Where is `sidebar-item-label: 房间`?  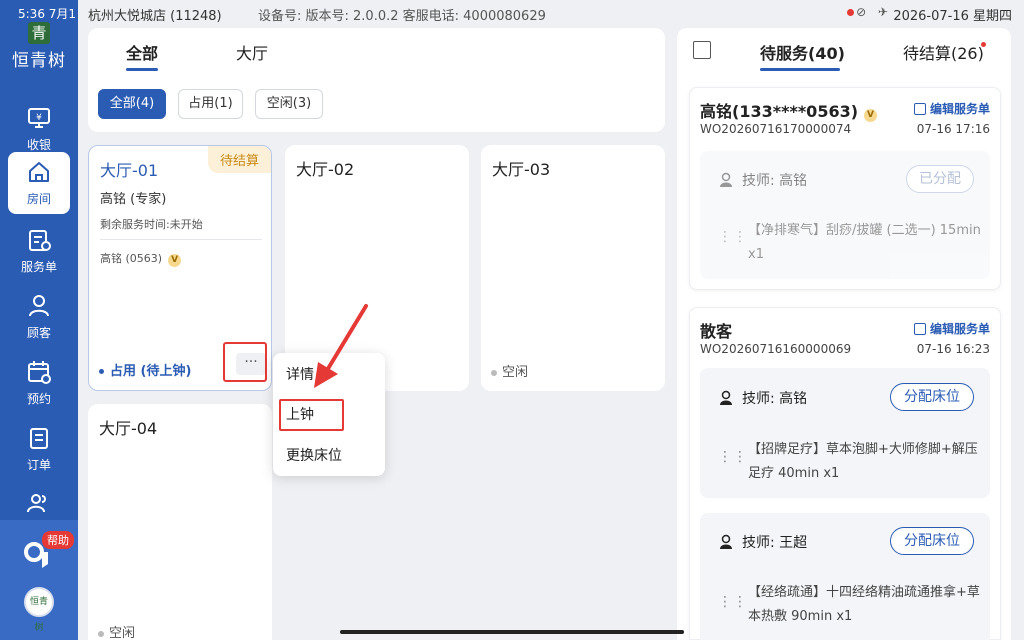
sidebar-item-label: 房间 is located at coordinates (38, 199).